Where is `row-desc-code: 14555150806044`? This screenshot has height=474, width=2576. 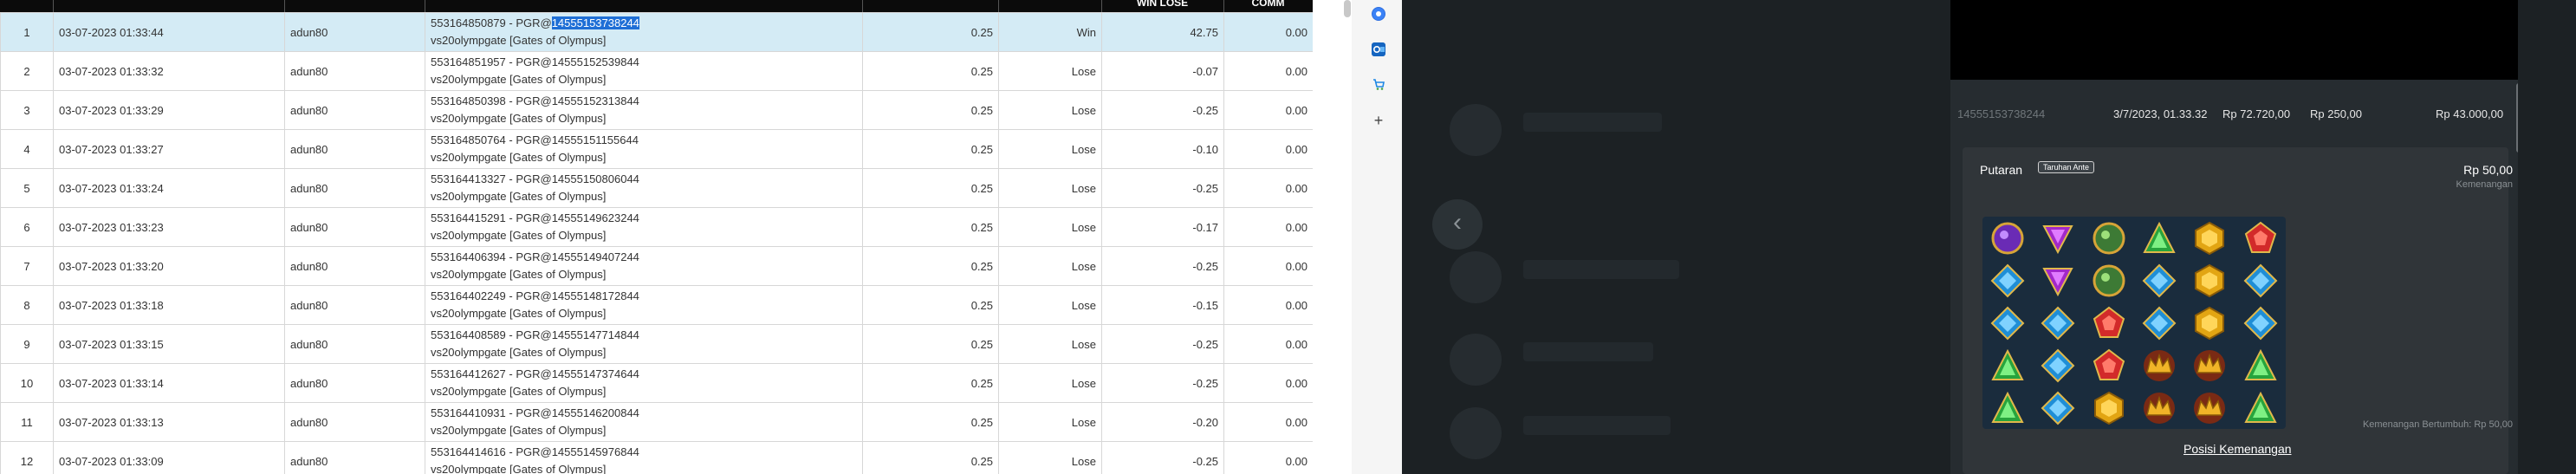
row-desc-code: 14555150806044 is located at coordinates (596, 178).